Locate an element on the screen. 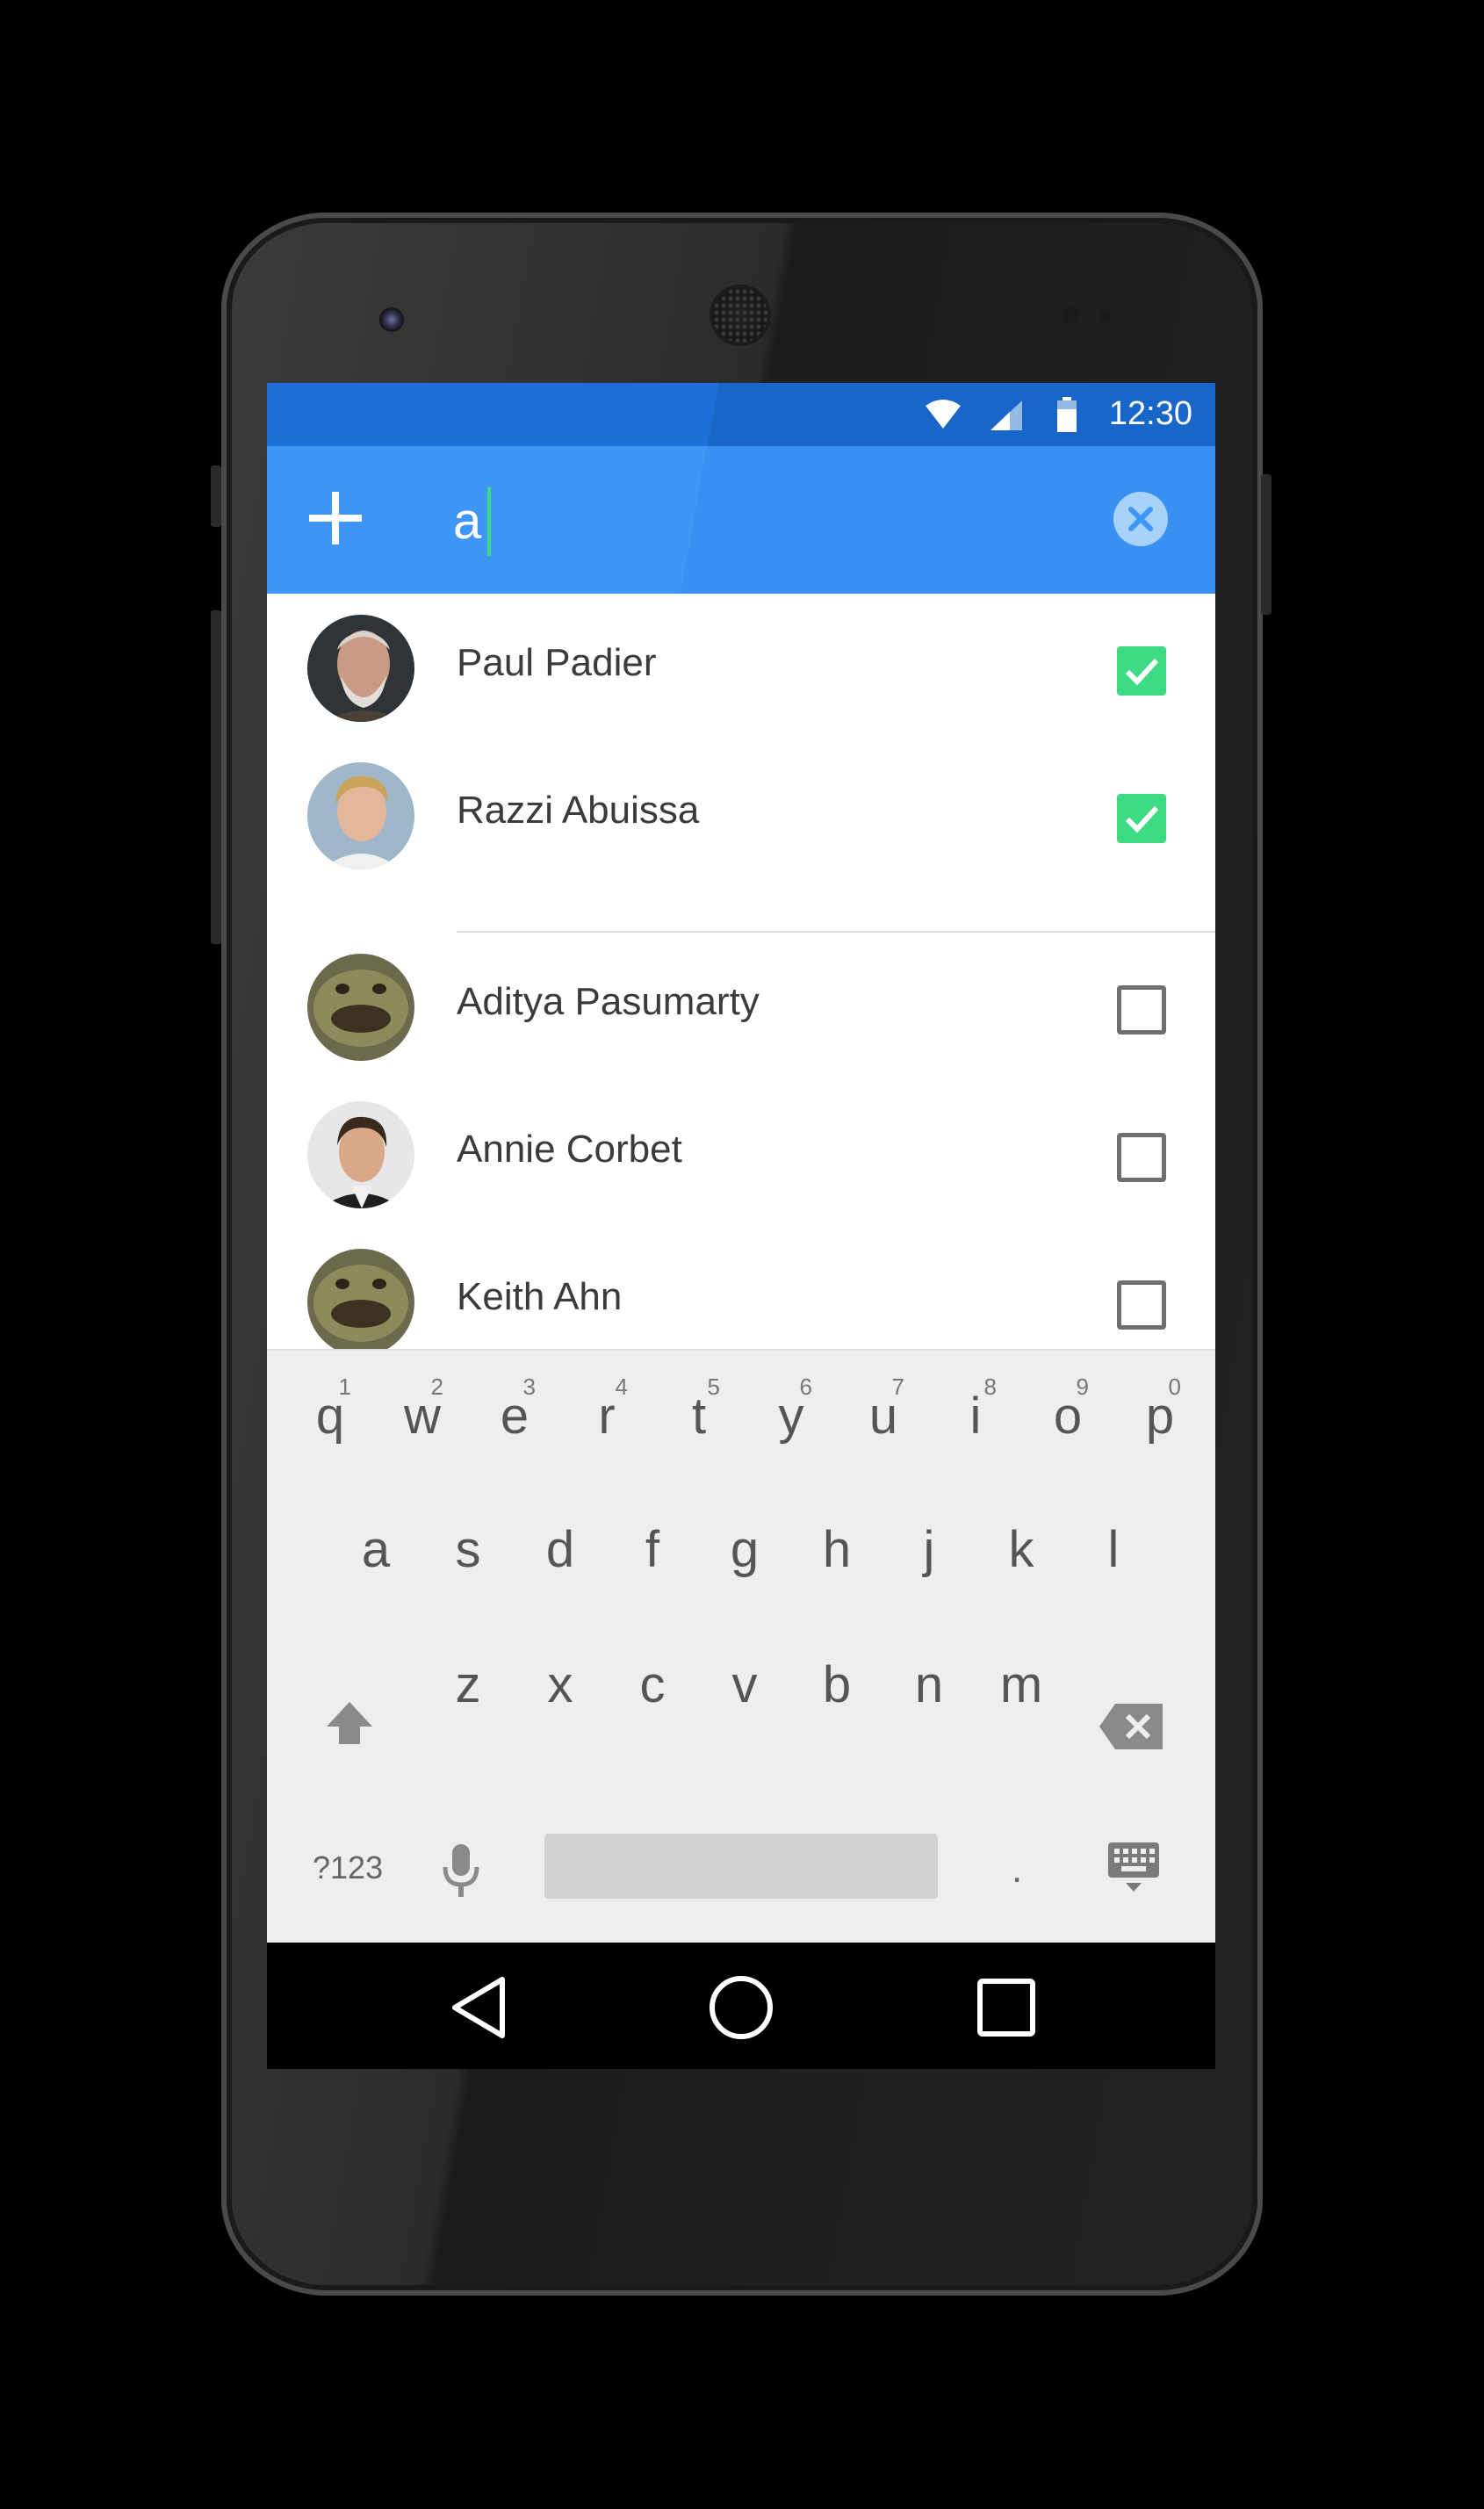 The width and height of the screenshot is (1484, 2509). key-m: m is located at coordinates (1021, 1677).